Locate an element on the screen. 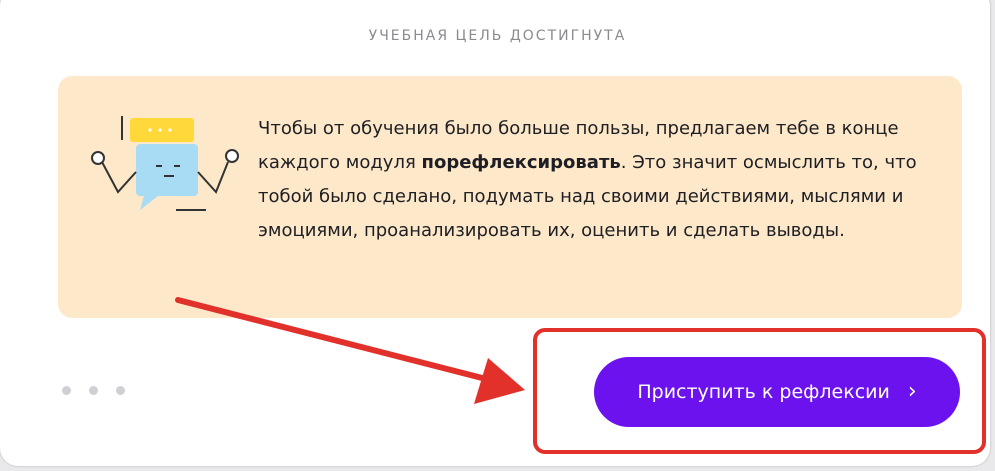 This screenshot has width=995, height=471. annotation-highlight-box is located at coordinates (759, 391).